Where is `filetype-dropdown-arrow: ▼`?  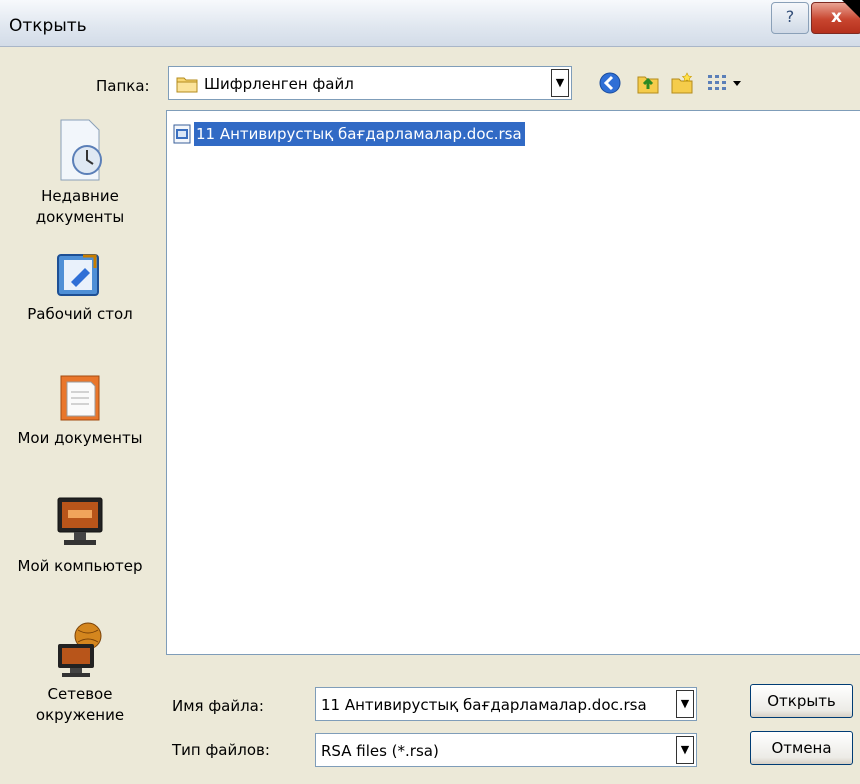 filetype-dropdown-arrow: ▼ is located at coordinates (685, 750).